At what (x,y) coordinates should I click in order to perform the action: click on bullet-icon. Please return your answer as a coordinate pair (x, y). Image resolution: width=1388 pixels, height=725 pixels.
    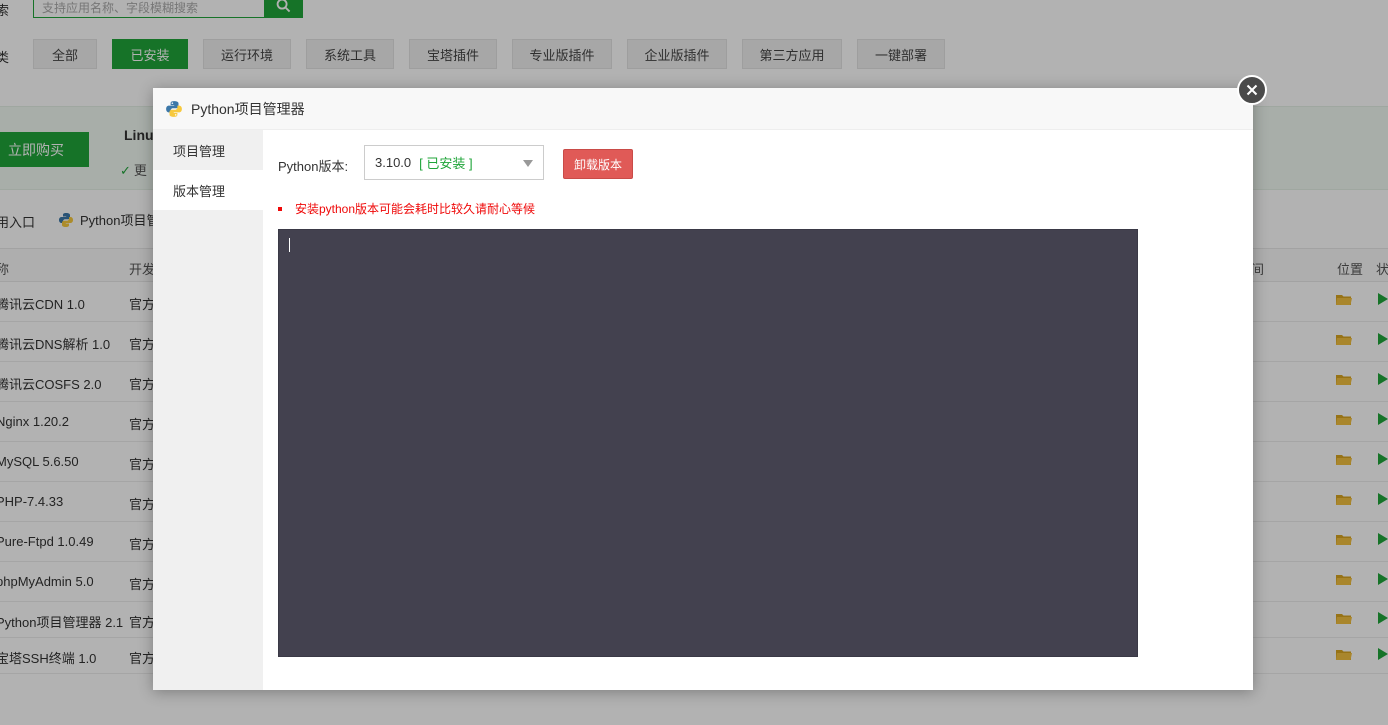
    Looking at the image, I should click on (280, 208).